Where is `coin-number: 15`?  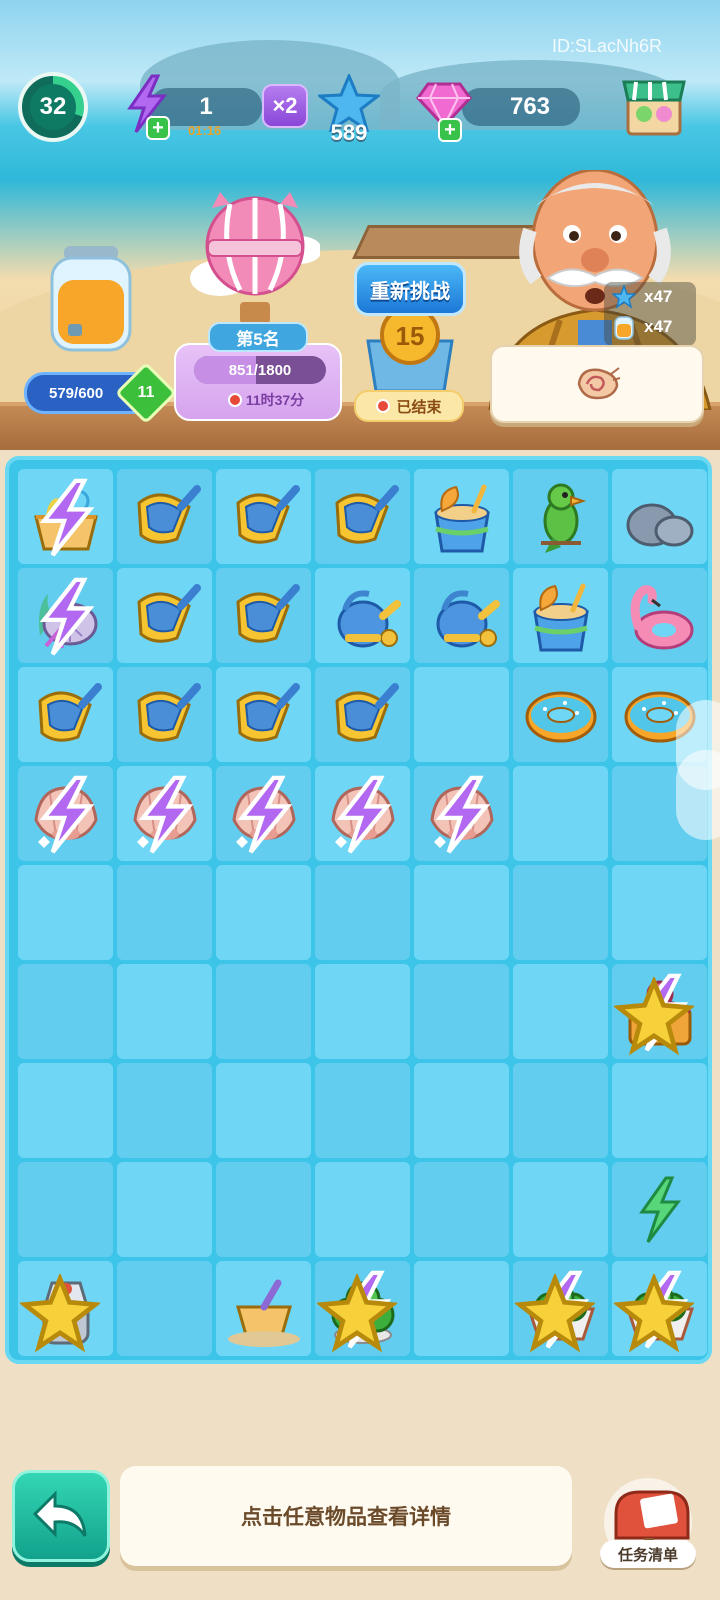
coin-number: 15 is located at coordinates (410, 336).